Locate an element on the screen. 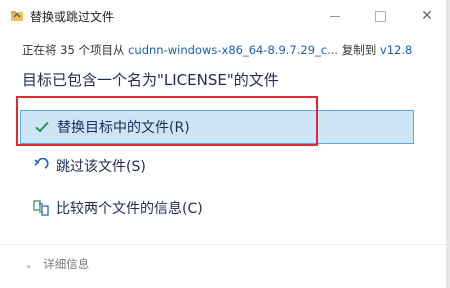 Image resolution: width=450 pixels, height=288 pixels. window-edge is located at coordinates (448, 144).